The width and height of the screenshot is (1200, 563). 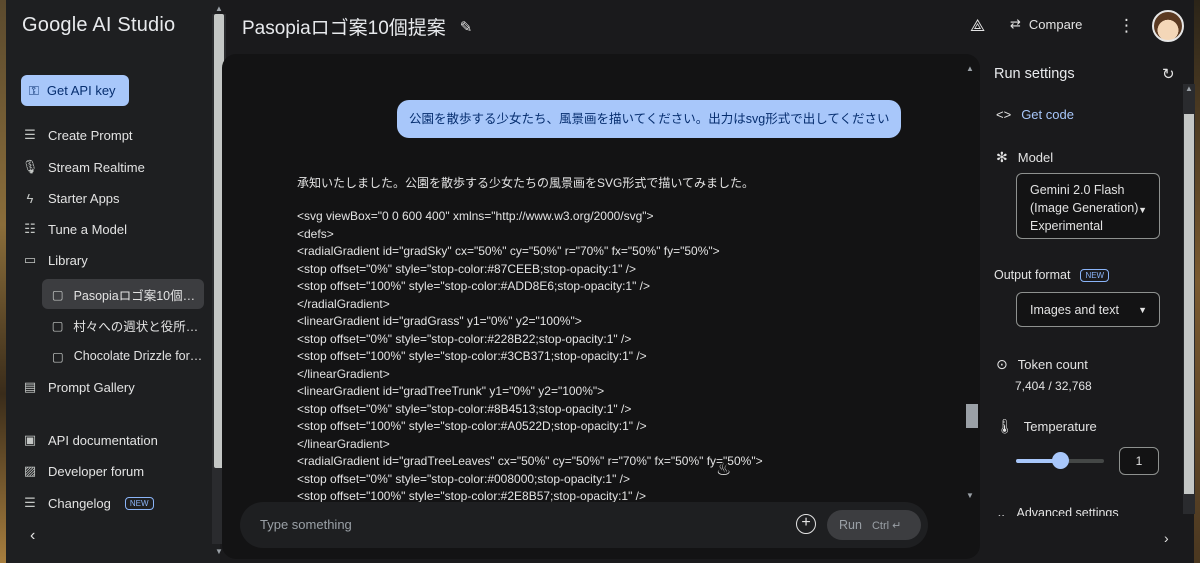 What do you see at coordinates (30, 470) in the screenshot?
I see `forum-icon: ▨` at bounding box center [30, 470].